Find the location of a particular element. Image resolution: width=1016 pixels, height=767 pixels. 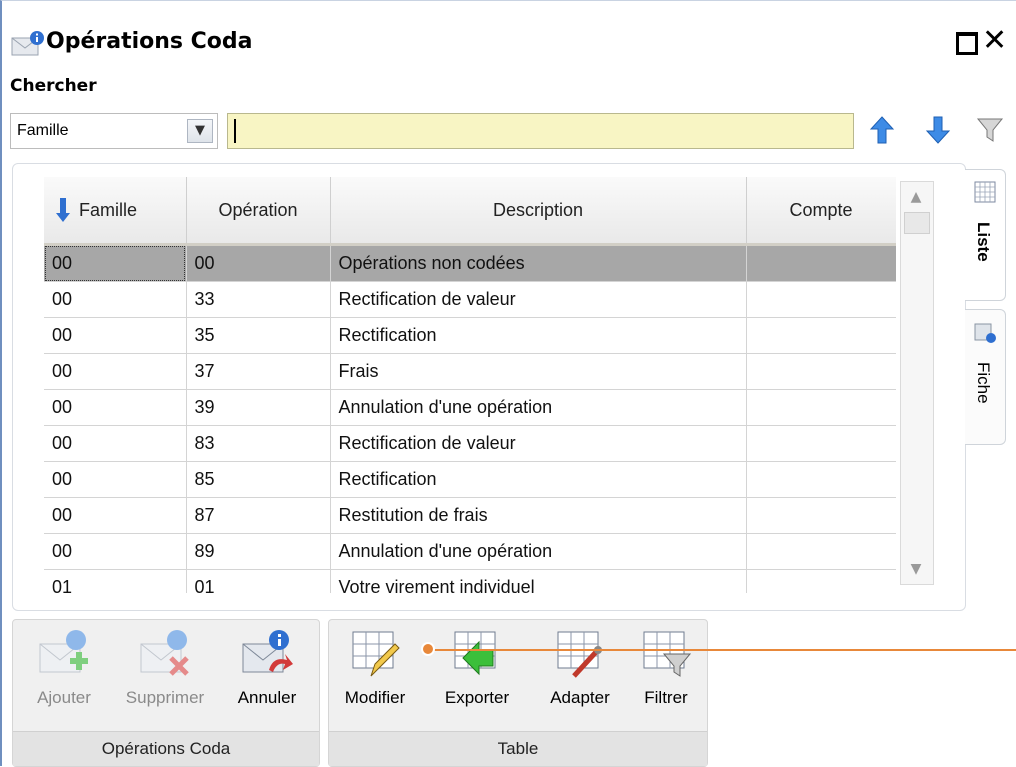

table-adapt-icon is located at coordinates (580, 654).